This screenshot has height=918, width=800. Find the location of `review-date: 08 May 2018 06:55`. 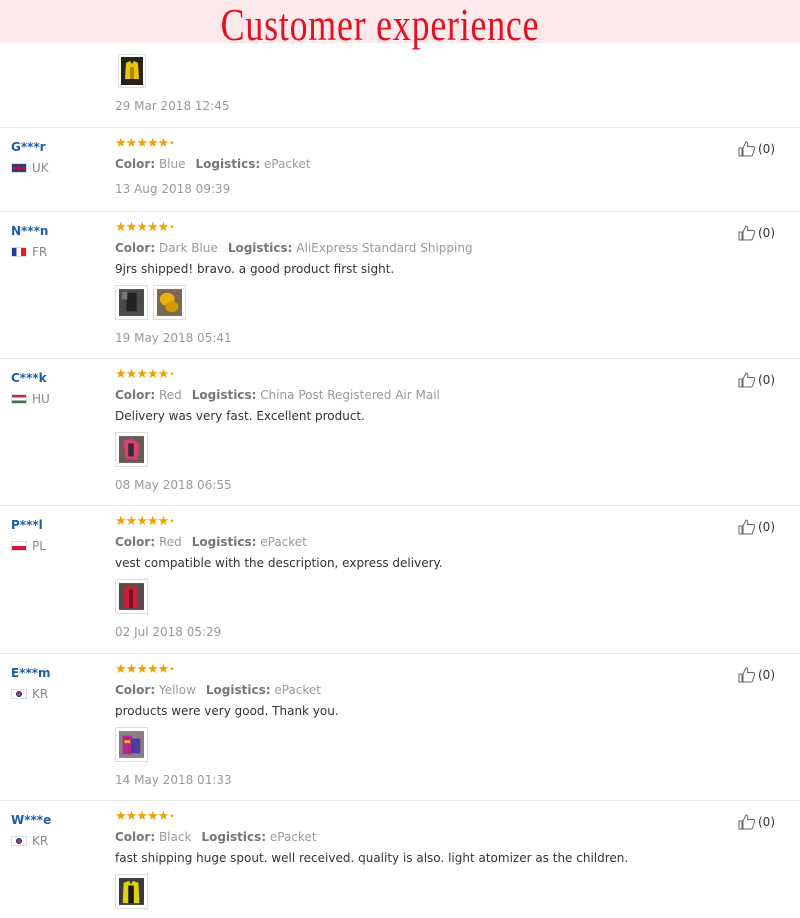

review-date: 08 May 2018 06:55 is located at coordinates (173, 485).